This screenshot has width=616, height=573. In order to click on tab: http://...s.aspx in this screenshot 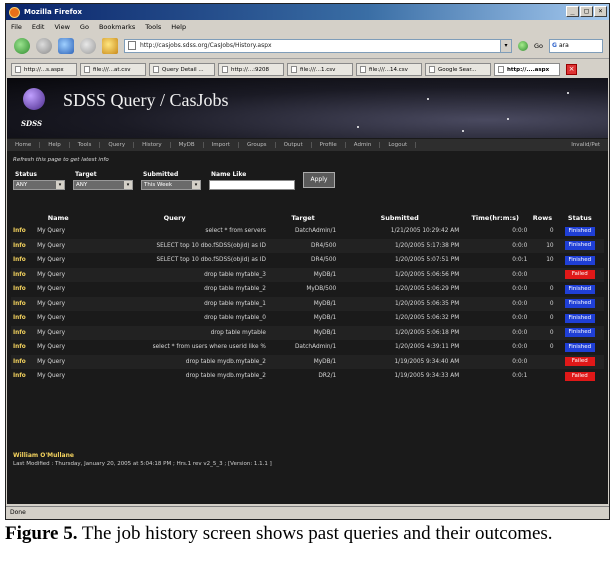, I will do `click(44, 69)`.